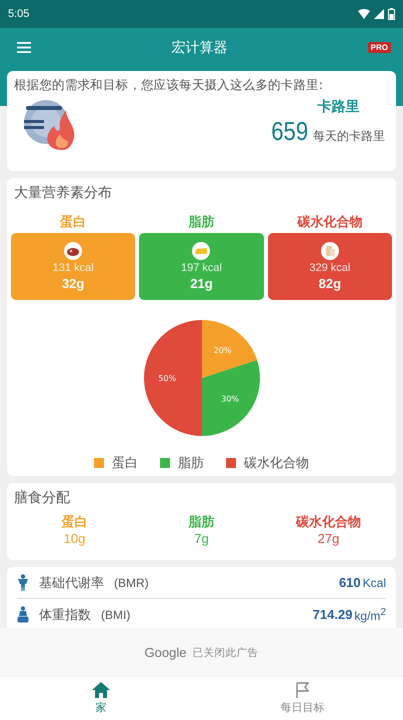  I want to click on app-title: 宏计算器, so click(199, 48).